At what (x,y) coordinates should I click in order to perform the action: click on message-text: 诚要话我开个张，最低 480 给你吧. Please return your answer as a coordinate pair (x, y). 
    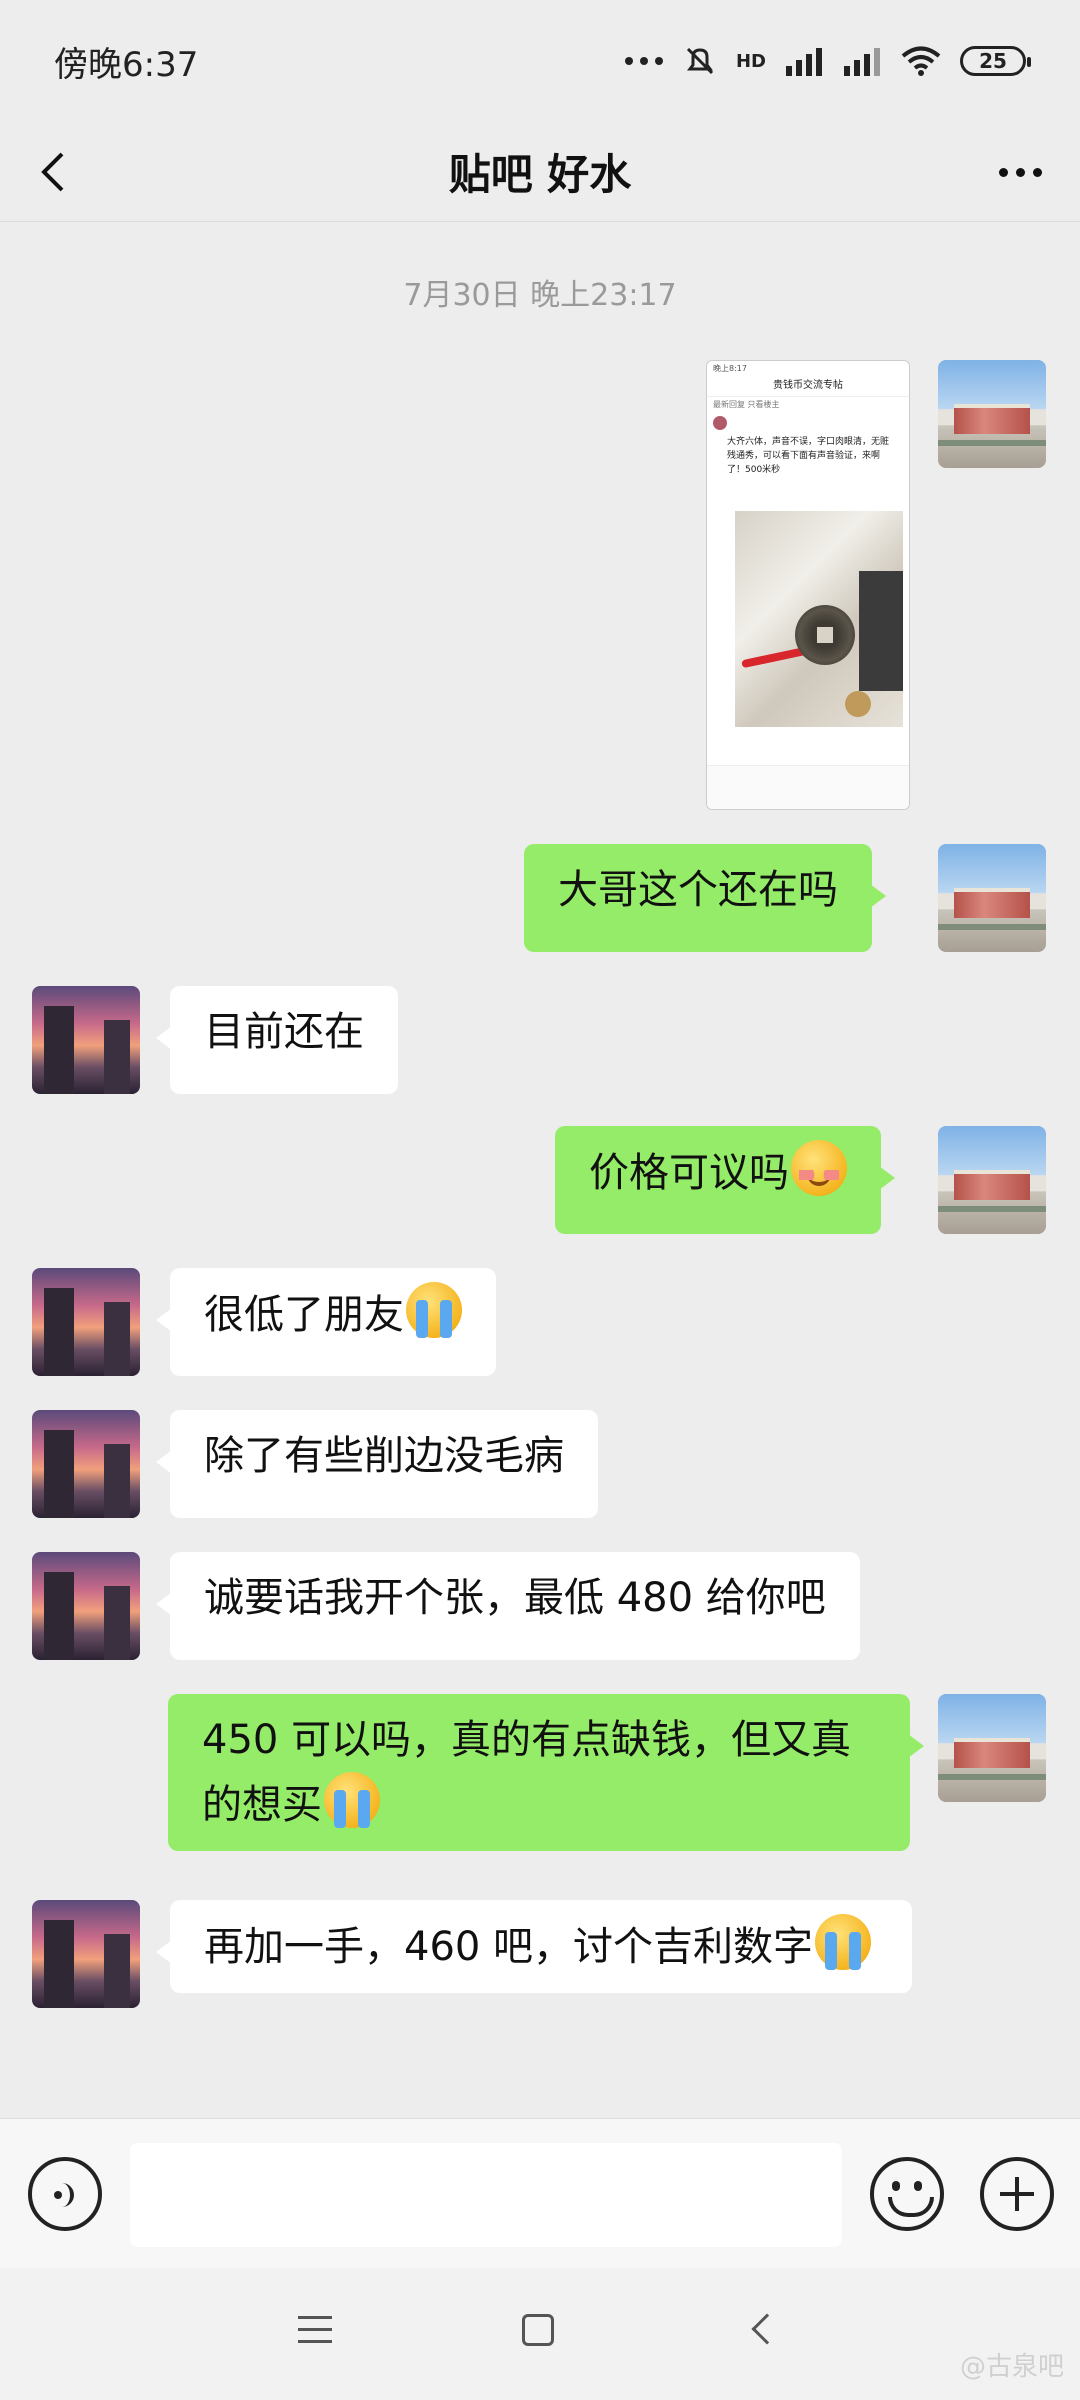
    Looking at the image, I should click on (515, 1598).